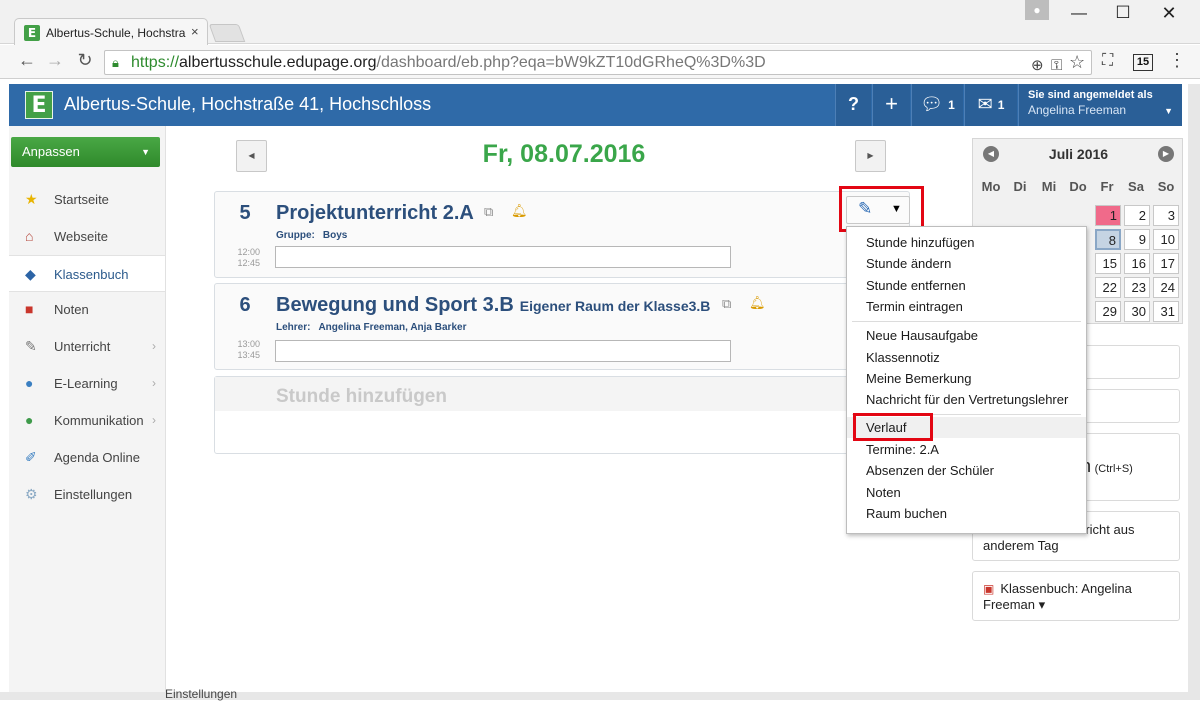 The width and height of the screenshot is (1200, 701). Describe the element at coordinates (248, 252) in the screenshot. I see `lesson-start: 12:00` at that location.